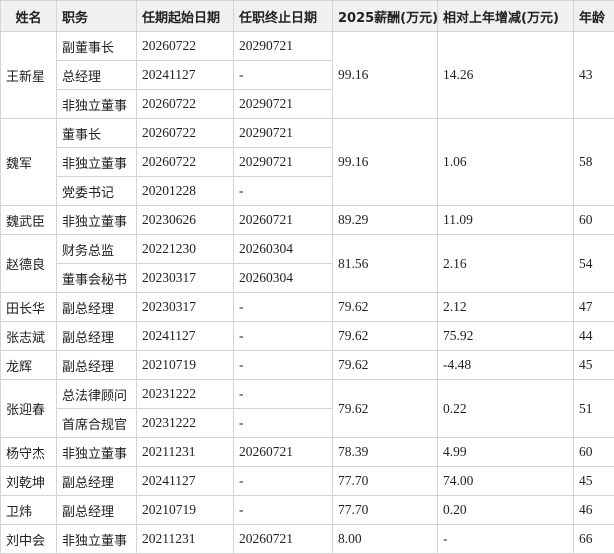  What do you see at coordinates (29, 336) in the screenshot?
I see `name-cell: 张志斌` at bounding box center [29, 336].